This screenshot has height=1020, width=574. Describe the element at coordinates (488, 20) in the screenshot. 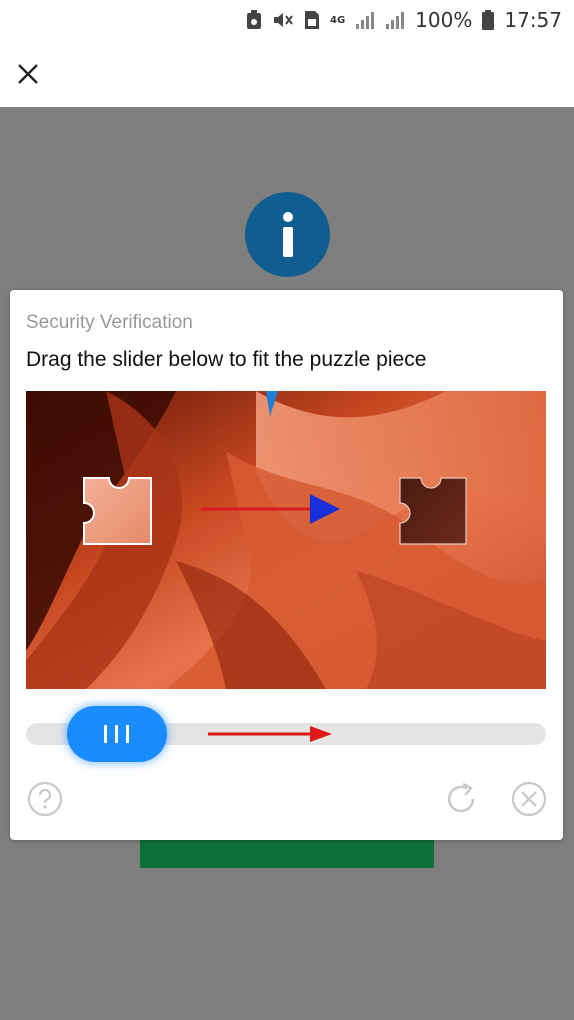

I see `battery-icon` at that location.